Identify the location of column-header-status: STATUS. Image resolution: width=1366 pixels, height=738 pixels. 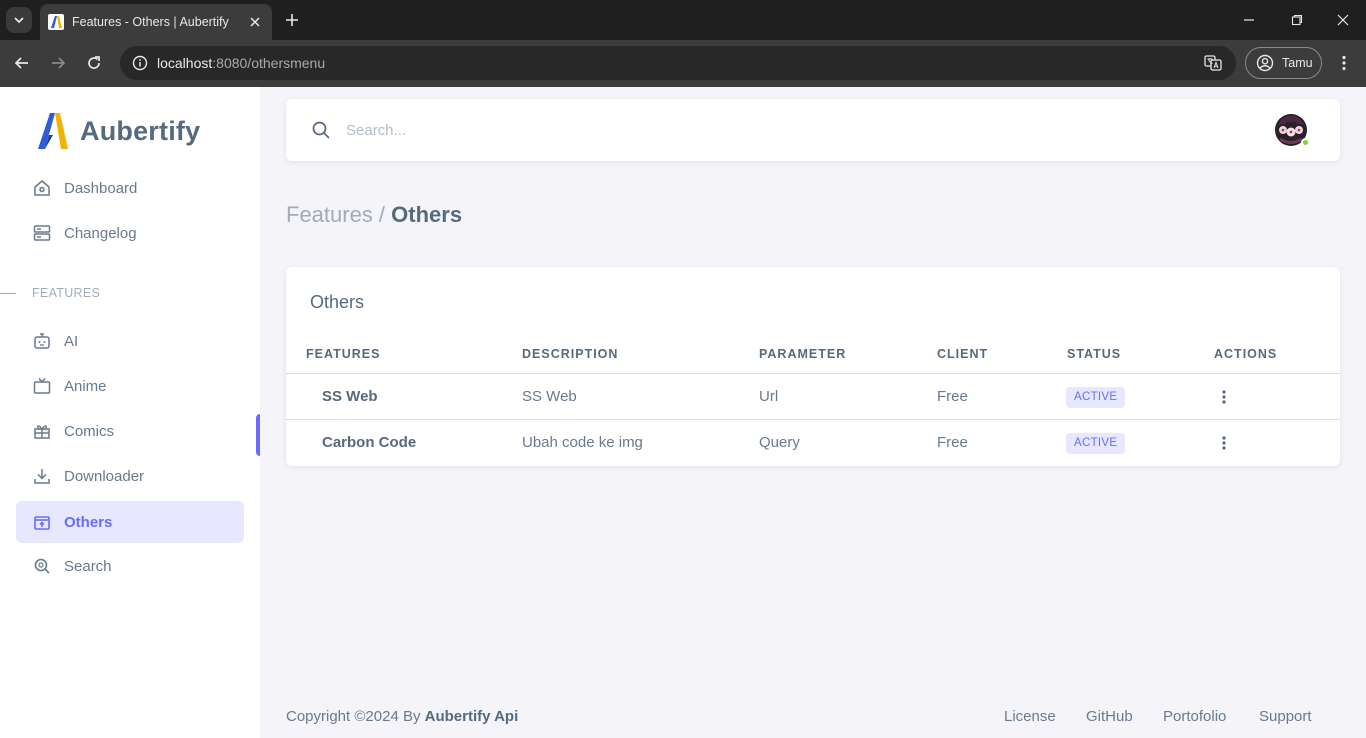
(1094, 354).